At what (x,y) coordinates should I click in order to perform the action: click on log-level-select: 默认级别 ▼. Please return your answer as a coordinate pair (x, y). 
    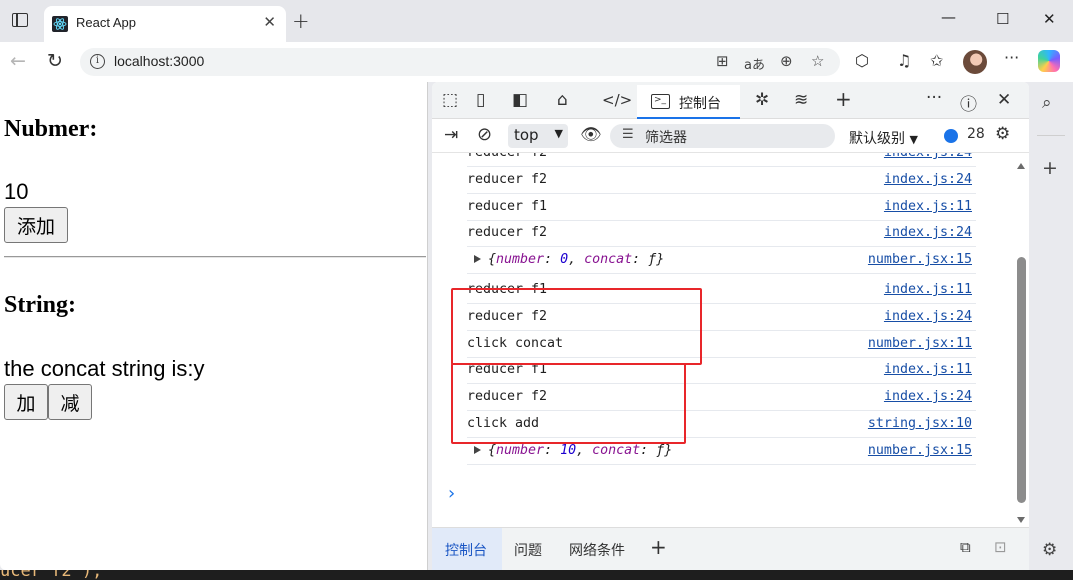
    Looking at the image, I should click on (883, 138).